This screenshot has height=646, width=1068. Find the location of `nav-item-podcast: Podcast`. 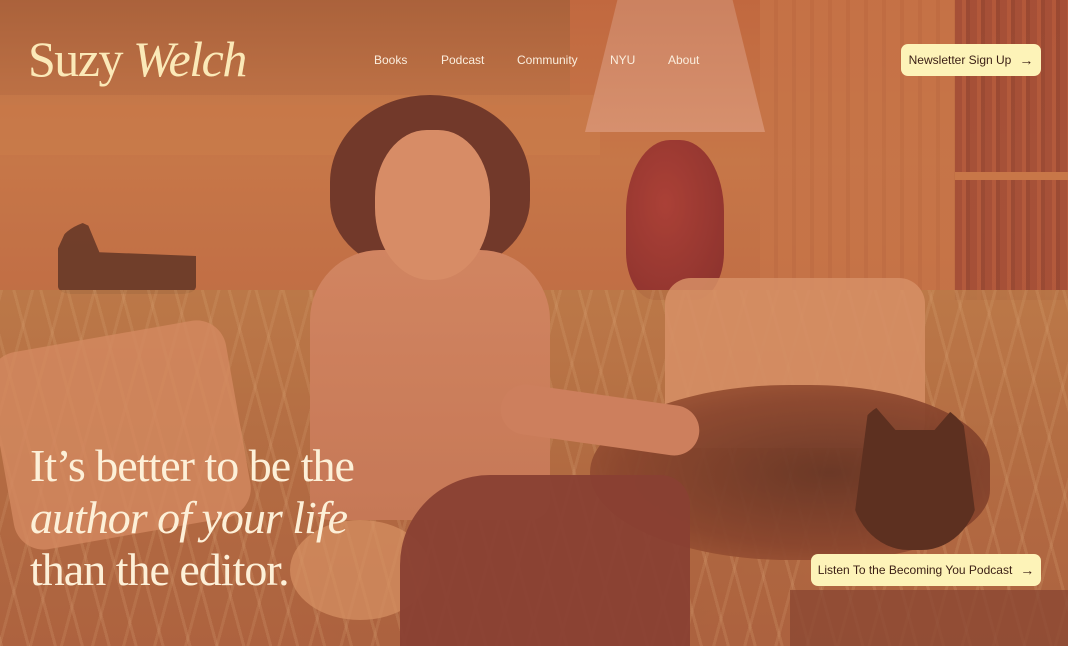

nav-item-podcast: Podcast is located at coordinates (462, 60).